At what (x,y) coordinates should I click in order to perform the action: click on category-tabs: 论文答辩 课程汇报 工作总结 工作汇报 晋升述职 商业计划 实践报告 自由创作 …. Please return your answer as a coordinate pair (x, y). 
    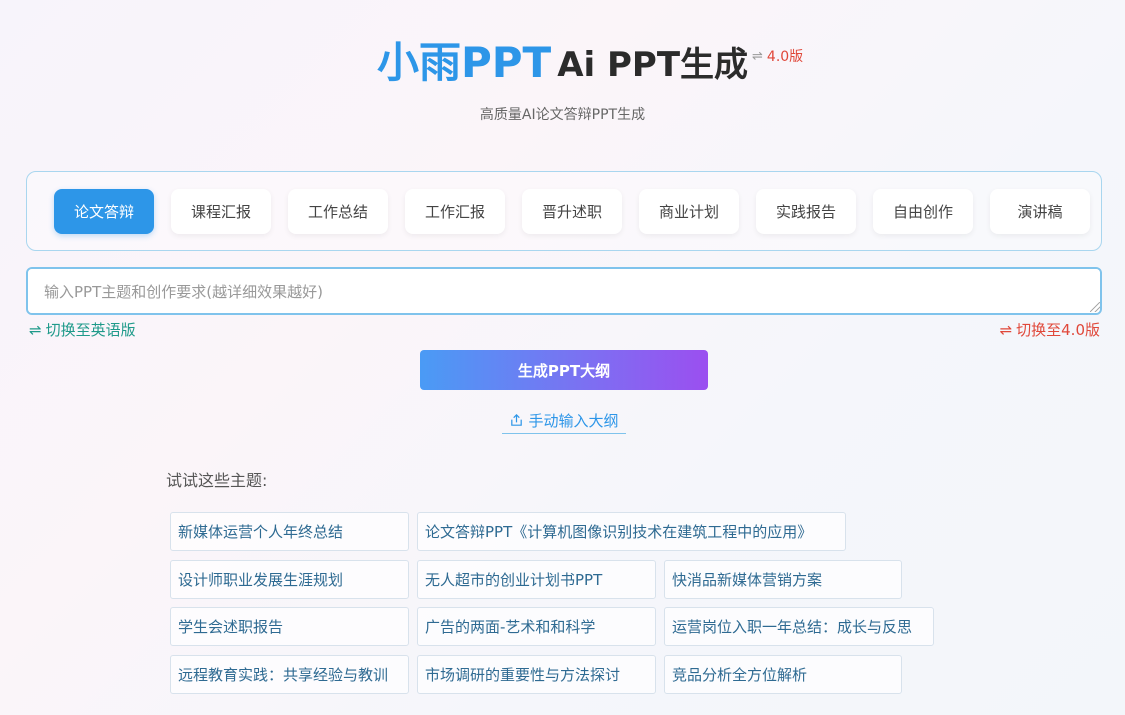
    Looking at the image, I should click on (564, 211).